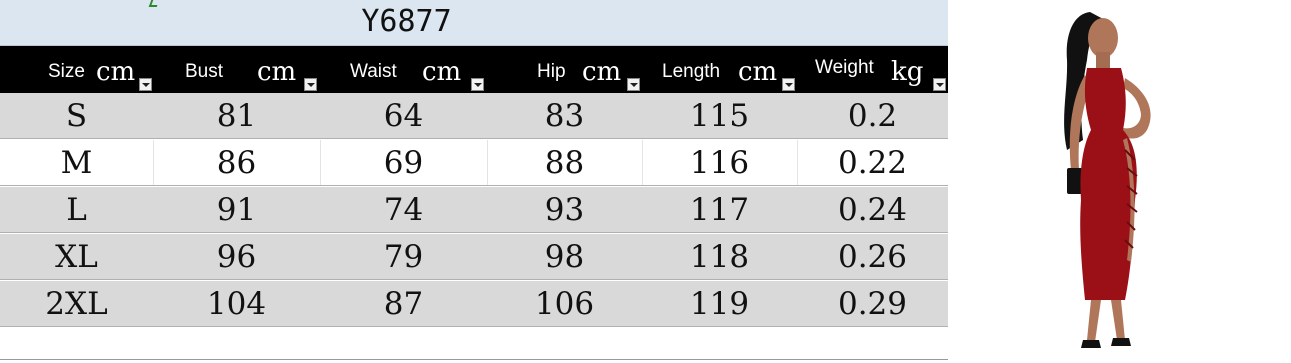 The width and height of the screenshot is (1291, 363). What do you see at coordinates (719, 210) in the screenshot?
I see `length-cell: 117` at bounding box center [719, 210].